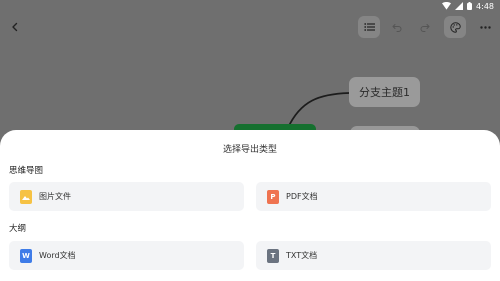  Describe the element at coordinates (373, 255) in the screenshot. I see `export-txt-option: T TXT文档` at that location.